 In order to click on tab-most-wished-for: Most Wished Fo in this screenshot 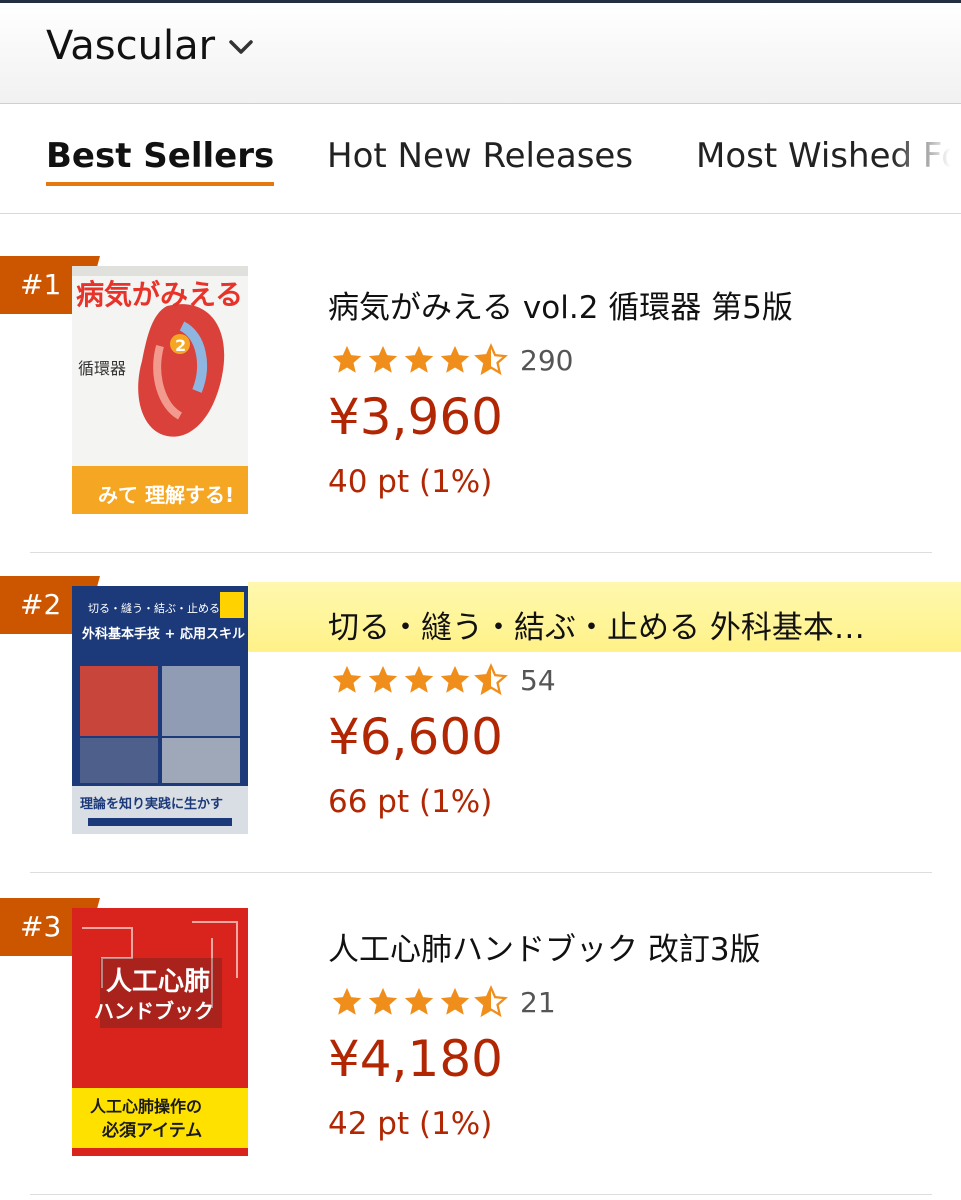, I will do `click(828, 156)`.